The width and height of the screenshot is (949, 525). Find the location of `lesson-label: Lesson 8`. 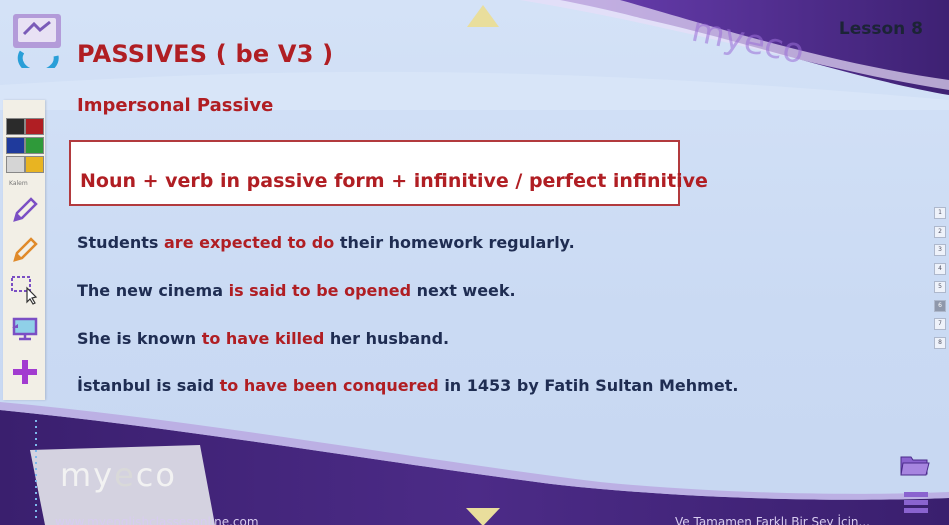

lesson-label: Lesson 8 is located at coordinates (880, 29).